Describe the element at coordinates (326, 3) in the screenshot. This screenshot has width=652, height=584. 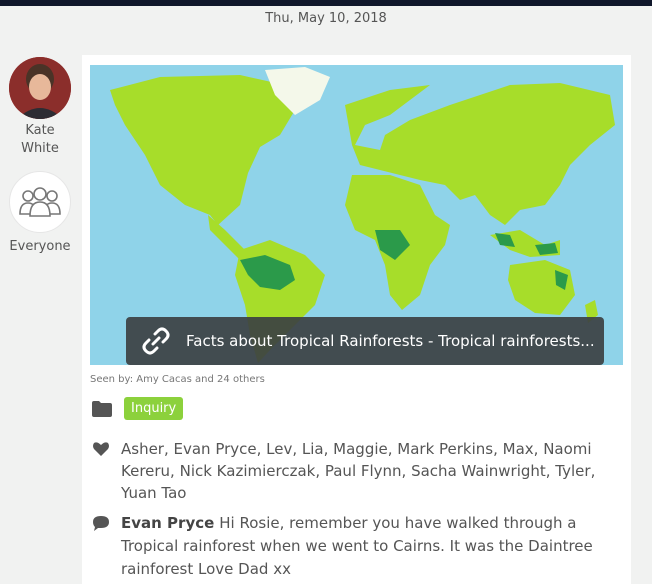
I see `top-bar` at that location.